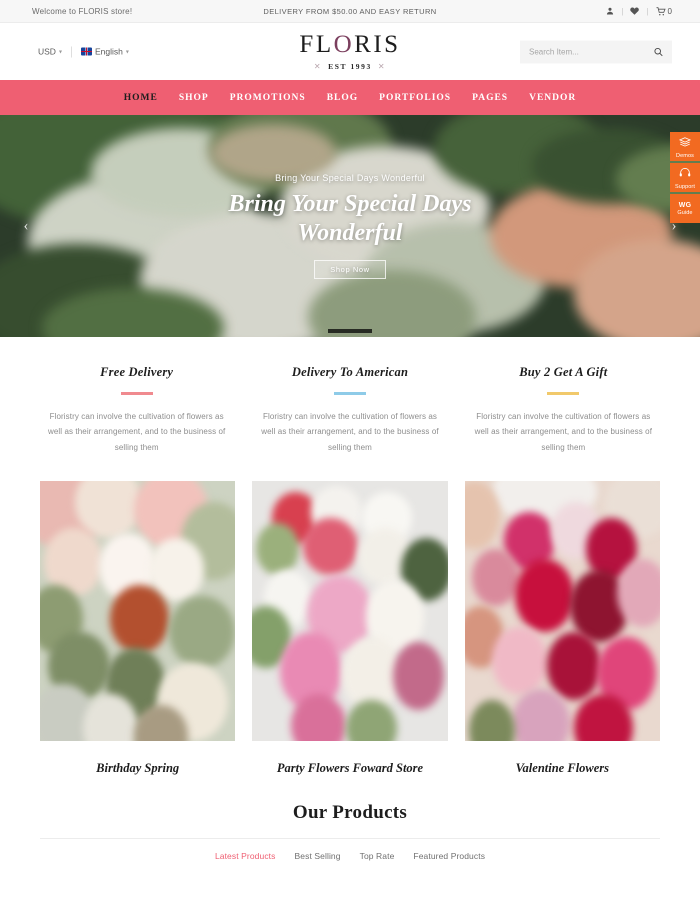  Describe the element at coordinates (377, 856) in the screenshot. I see `tab-top-rate: Top Rate` at that location.